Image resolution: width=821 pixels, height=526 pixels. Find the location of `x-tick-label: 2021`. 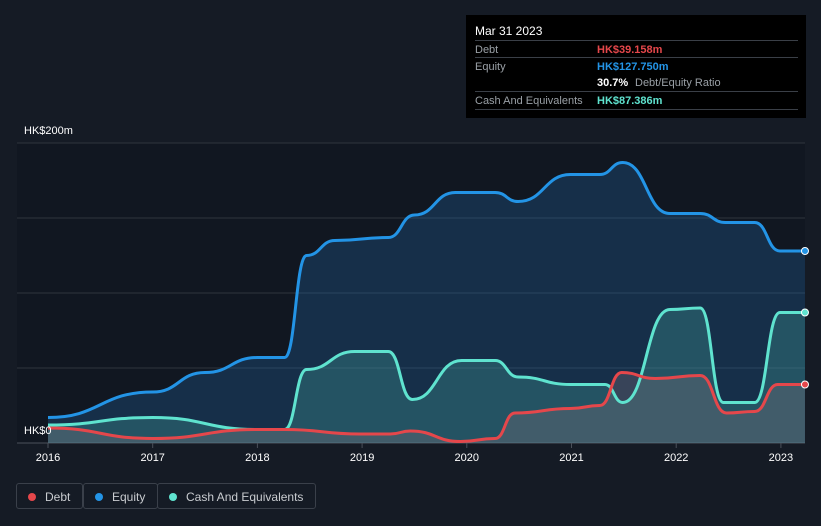

x-tick-label: 2021 is located at coordinates (571, 458).